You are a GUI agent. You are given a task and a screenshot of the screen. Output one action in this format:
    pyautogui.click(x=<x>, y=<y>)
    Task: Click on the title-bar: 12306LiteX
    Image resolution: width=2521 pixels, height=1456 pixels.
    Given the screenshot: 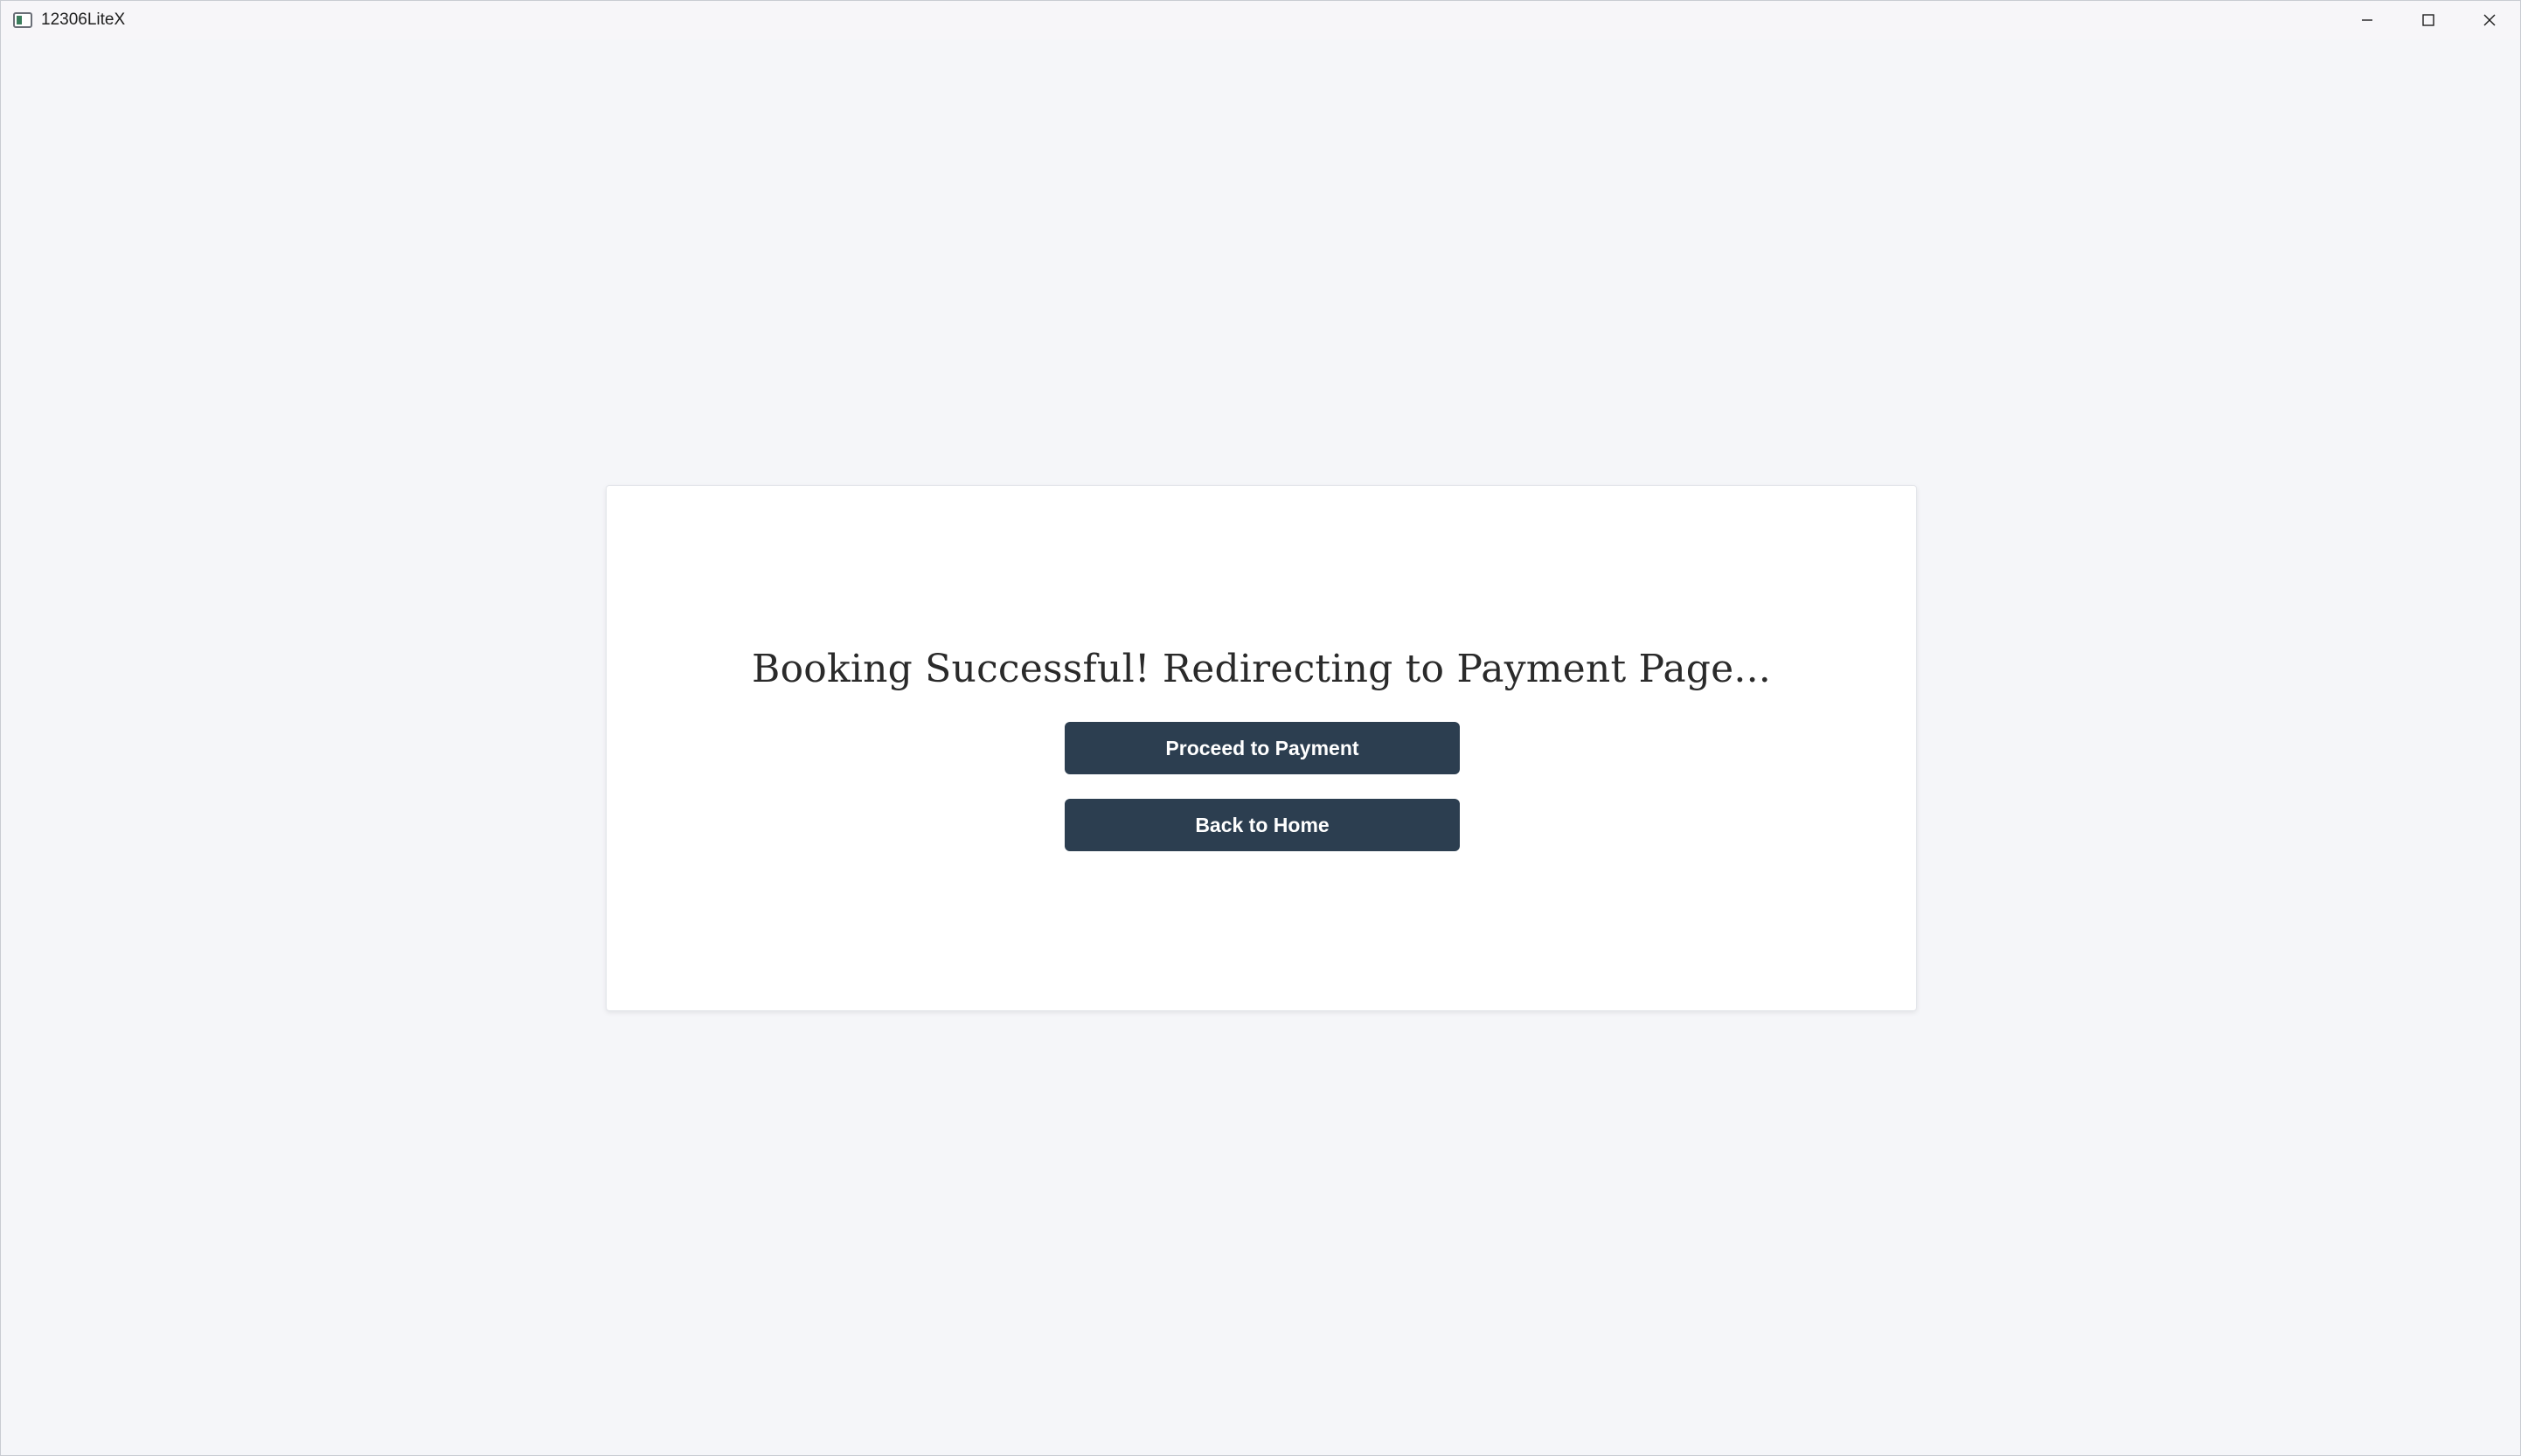 What is the action you would take?
    pyautogui.click(x=1260, y=20)
    